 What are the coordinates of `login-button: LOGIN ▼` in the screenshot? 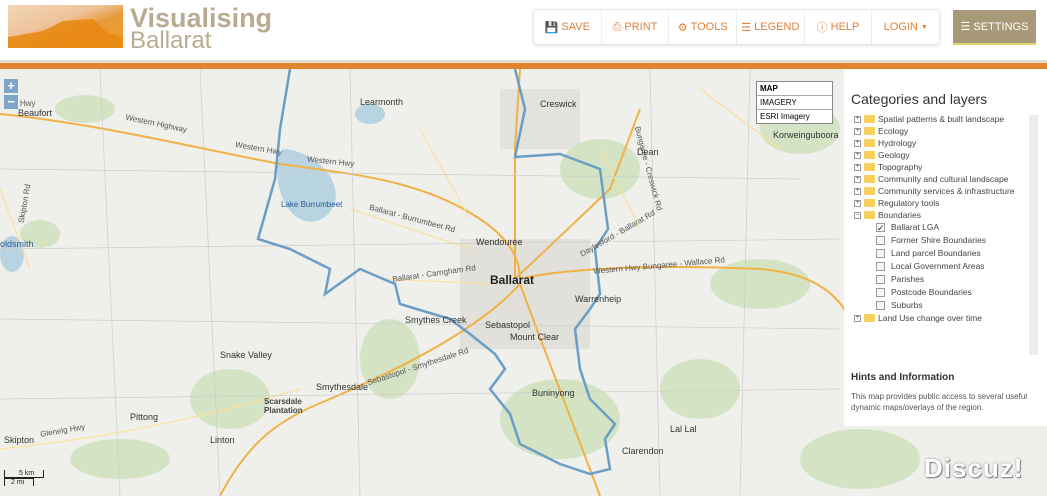 It's located at (905, 27).